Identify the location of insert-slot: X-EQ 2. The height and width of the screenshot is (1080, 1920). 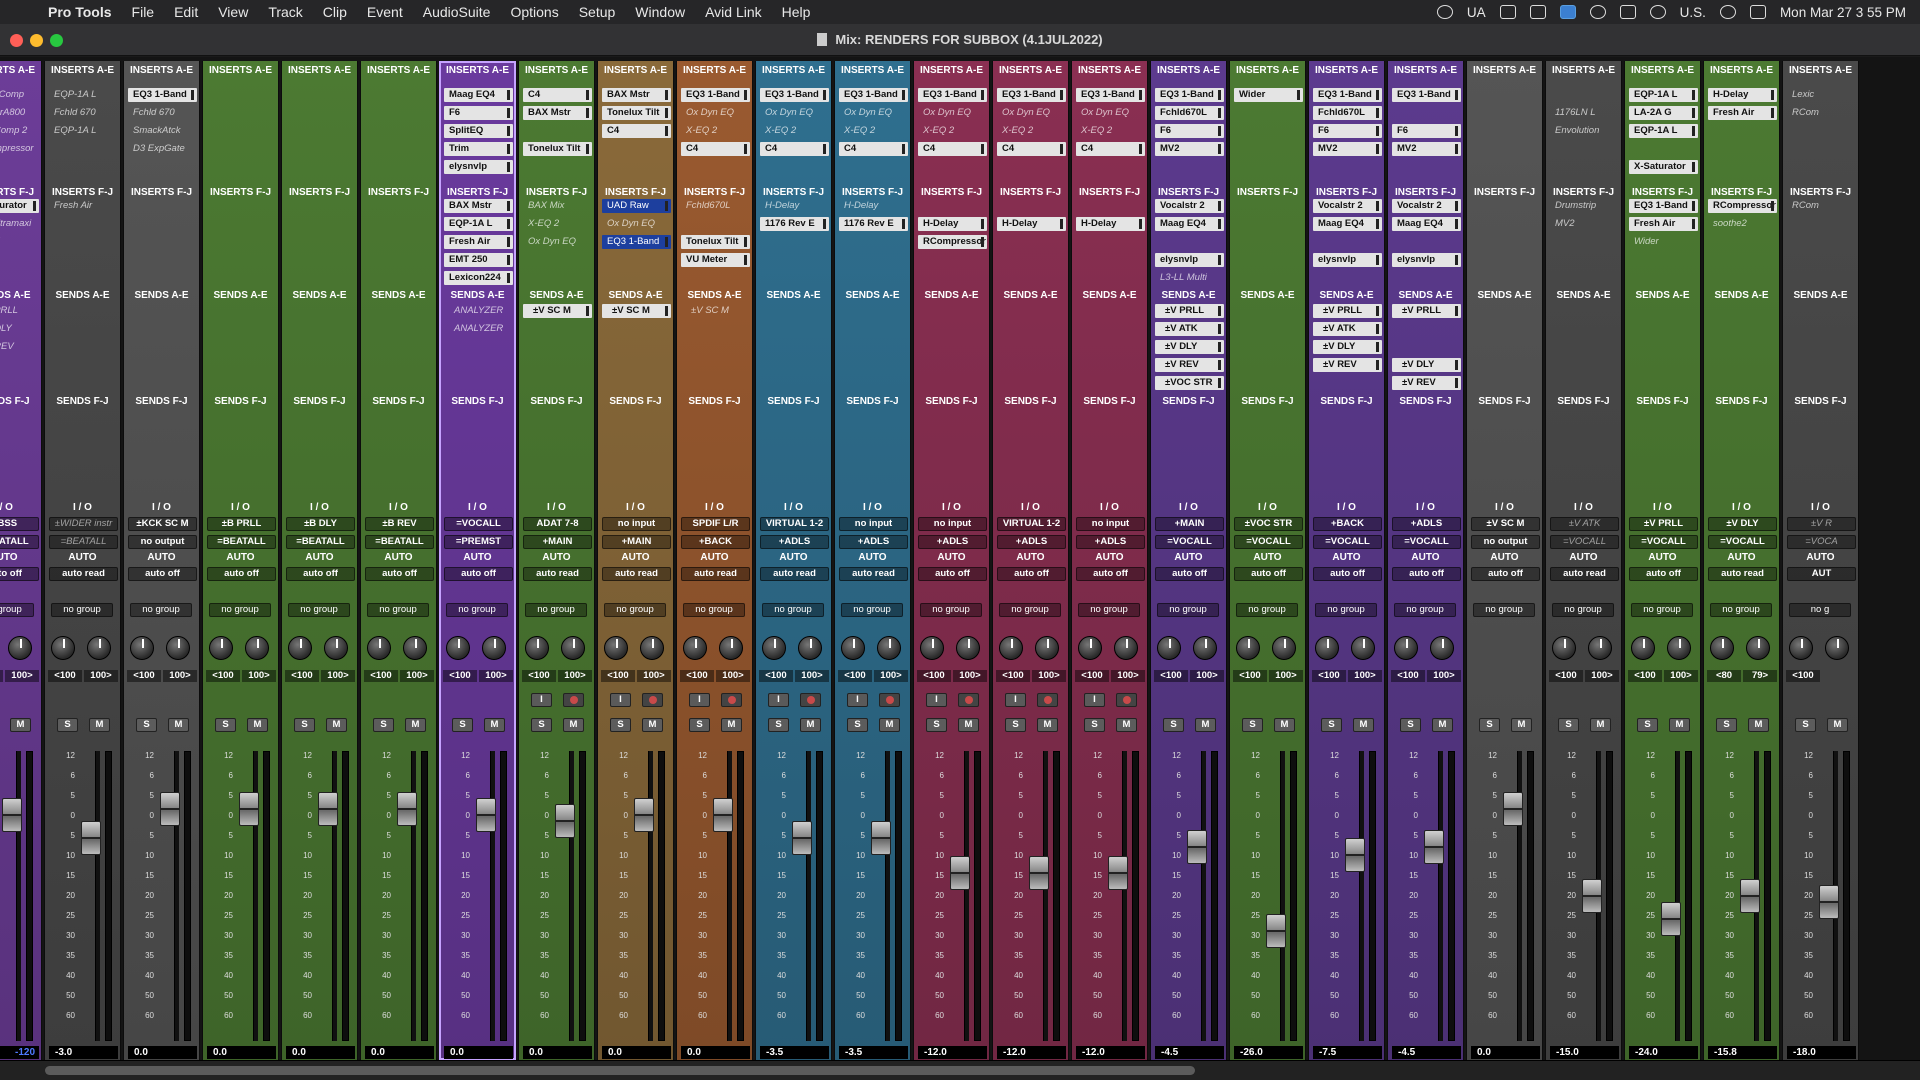
(1110, 131).